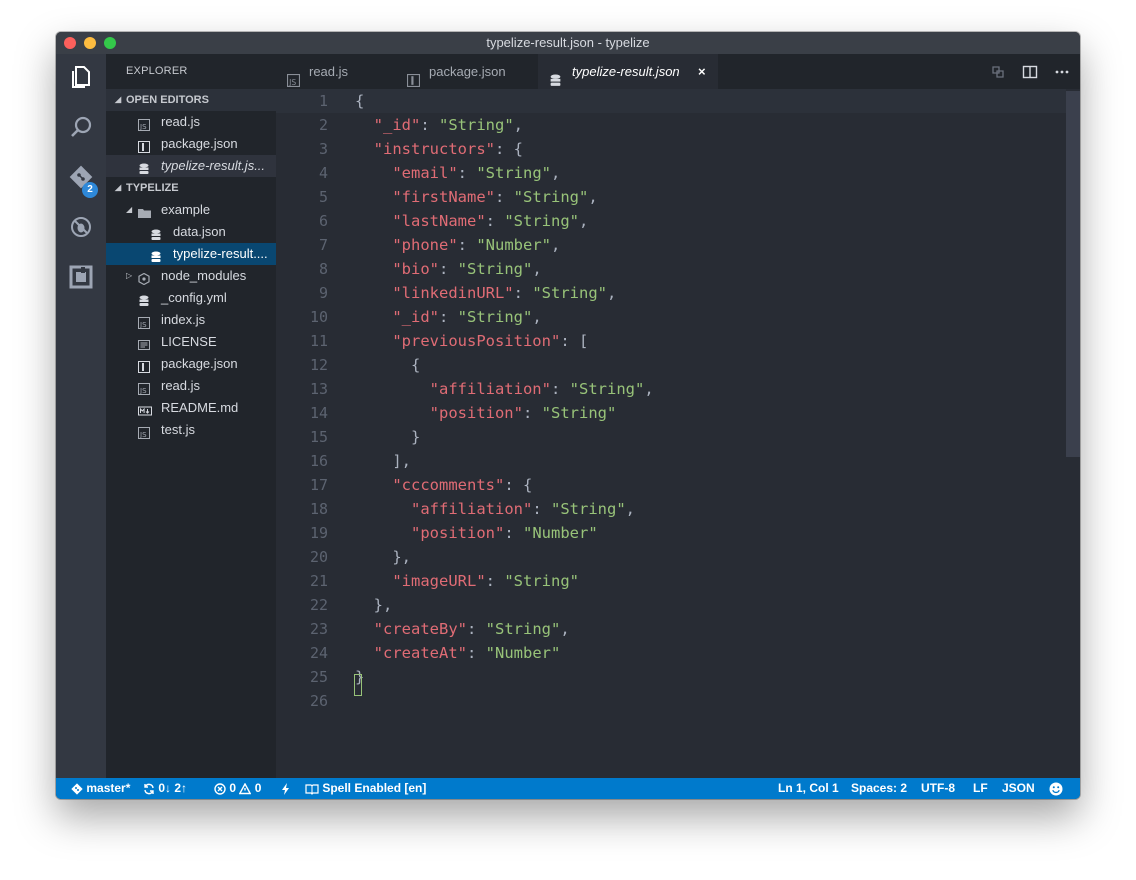 This screenshot has width=1136, height=880. What do you see at coordinates (1018, 788) in the screenshot?
I see `language-mode-status: JSON` at bounding box center [1018, 788].